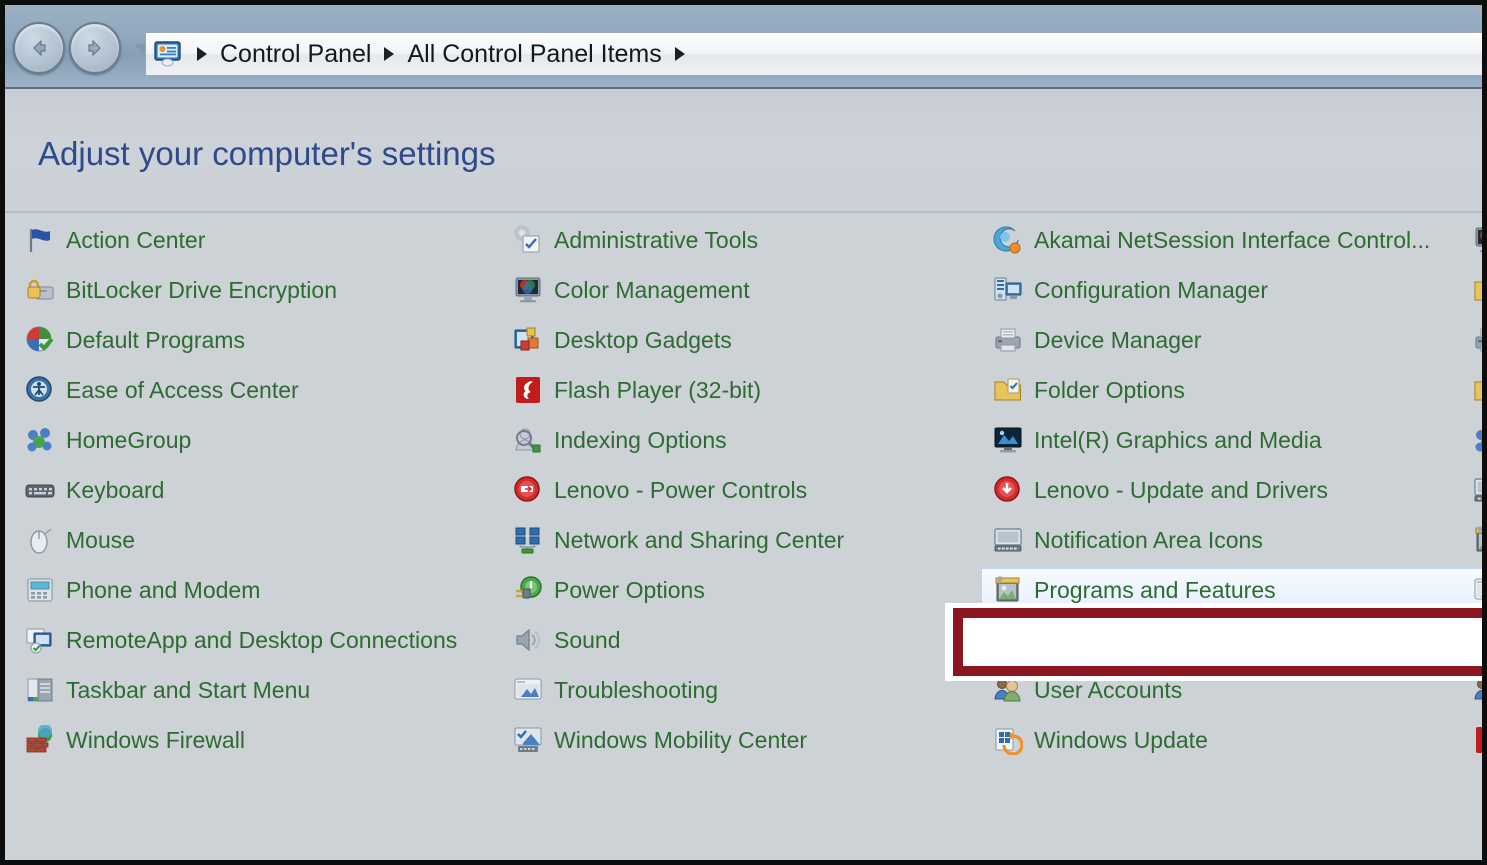 The width and height of the screenshot is (1487, 865). I want to click on control-panel-item: HomeGroup, so click(260, 440).